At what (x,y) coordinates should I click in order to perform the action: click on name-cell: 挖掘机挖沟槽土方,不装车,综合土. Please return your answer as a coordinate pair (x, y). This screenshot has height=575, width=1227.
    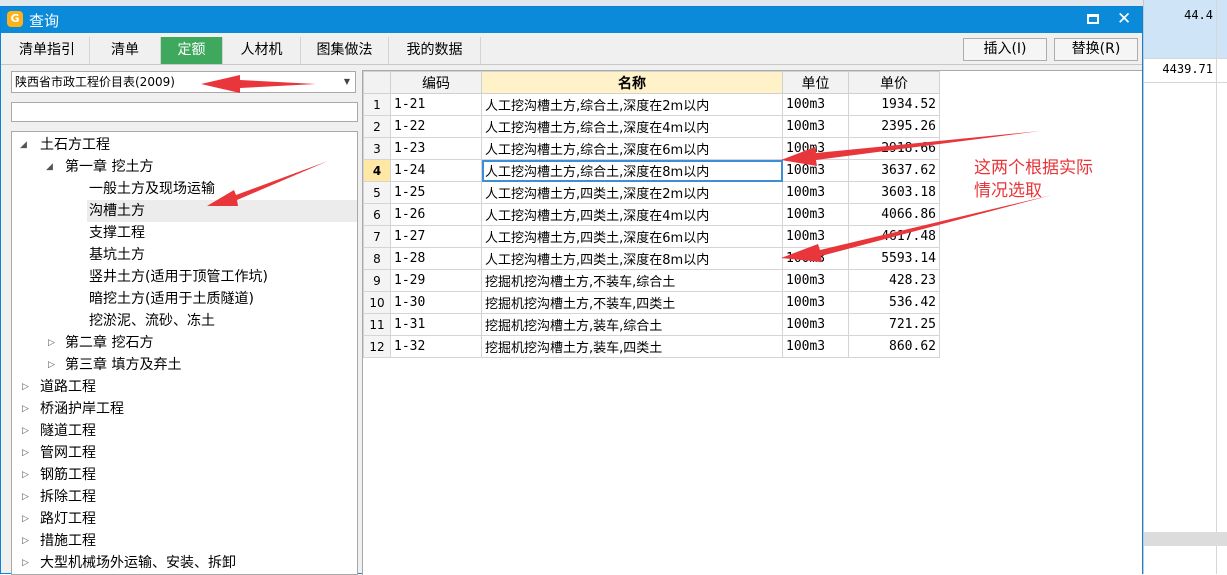
    Looking at the image, I should click on (632, 280).